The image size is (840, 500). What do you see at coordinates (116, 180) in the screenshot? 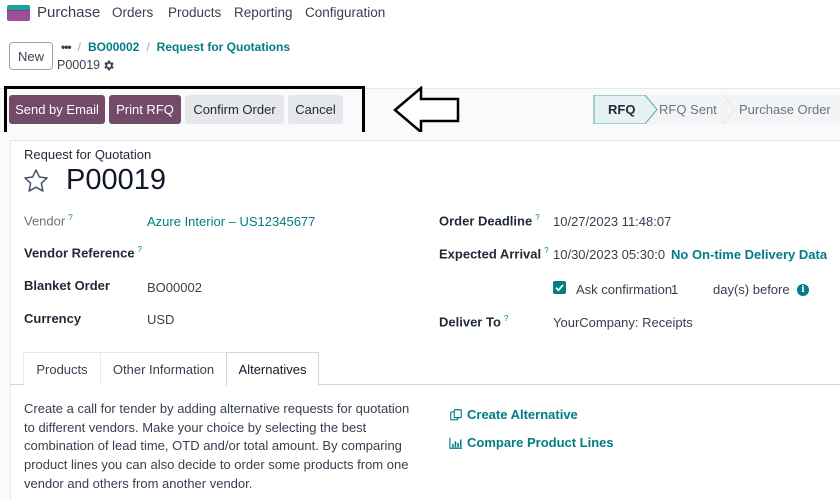
I see `document-name: P00019` at bounding box center [116, 180].